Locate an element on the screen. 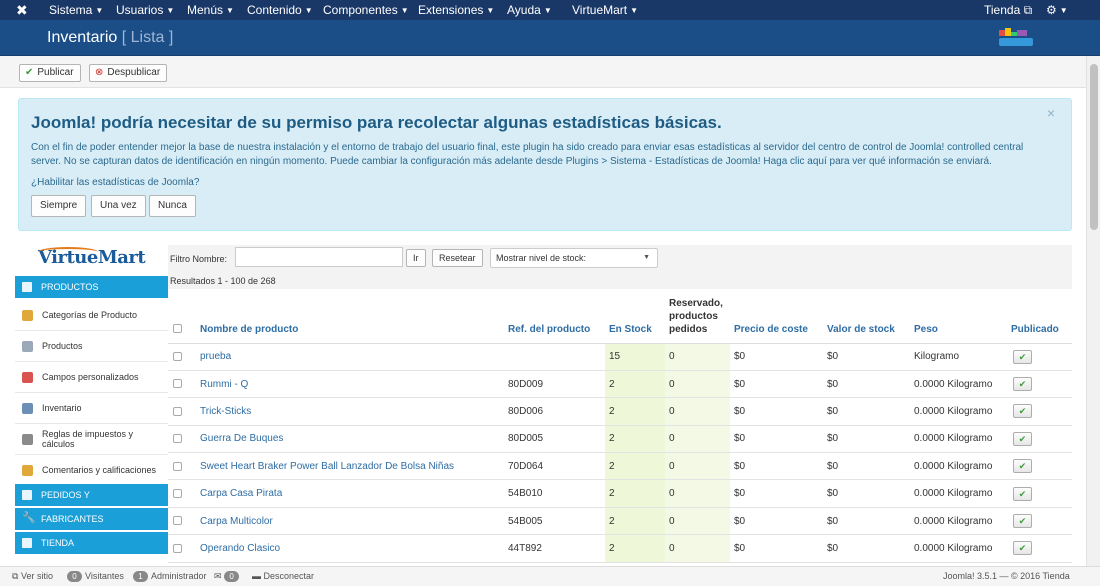 The height and width of the screenshot is (586, 1100). visitors-indicator: 0 Visitantes is located at coordinates (95, 576).